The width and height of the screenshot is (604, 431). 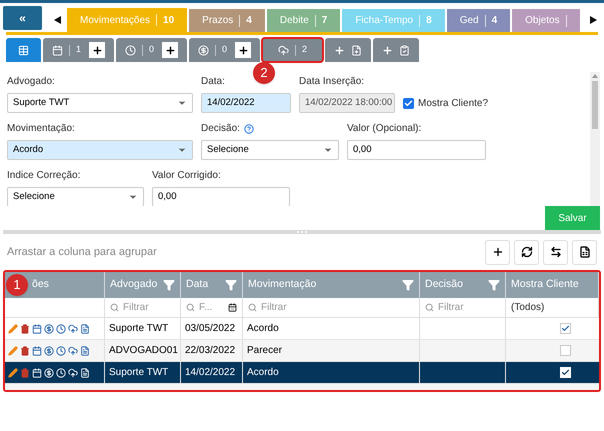 I want to click on table-cell-text: Suporte TWT, so click(x=138, y=373).